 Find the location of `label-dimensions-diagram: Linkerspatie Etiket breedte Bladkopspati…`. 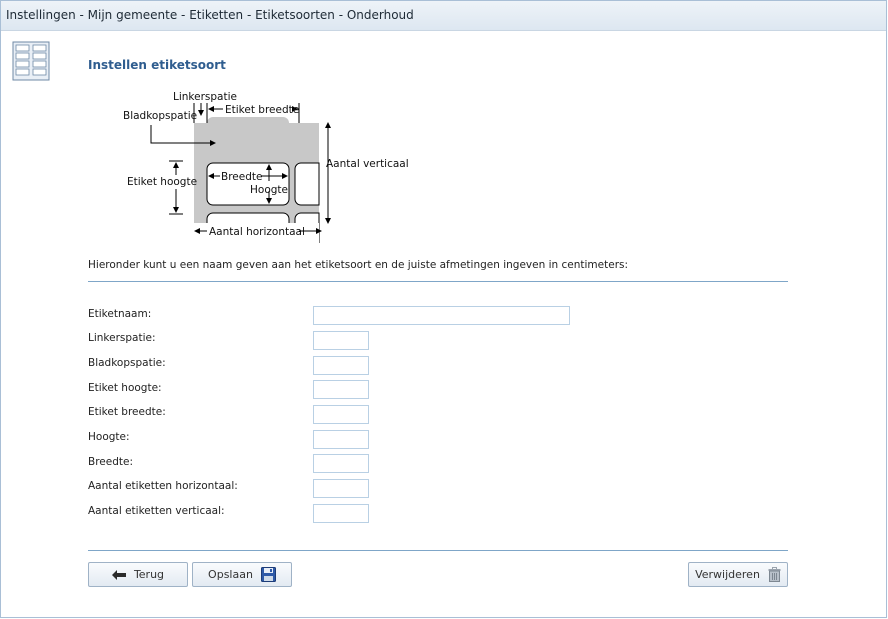

label-dimensions-diagram: Linkerspatie Etiket breedte Bladkopspati… is located at coordinates (266, 167).